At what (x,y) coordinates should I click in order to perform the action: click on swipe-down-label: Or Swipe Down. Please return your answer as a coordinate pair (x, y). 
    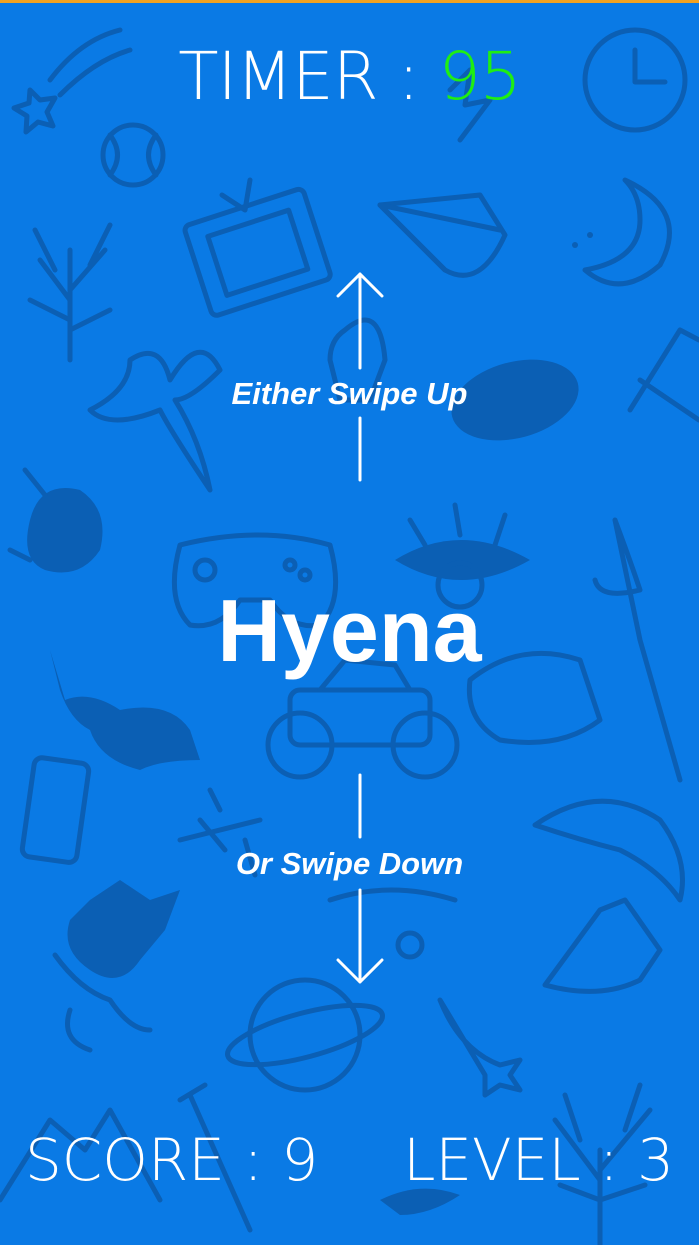
    Looking at the image, I should click on (349, 863).